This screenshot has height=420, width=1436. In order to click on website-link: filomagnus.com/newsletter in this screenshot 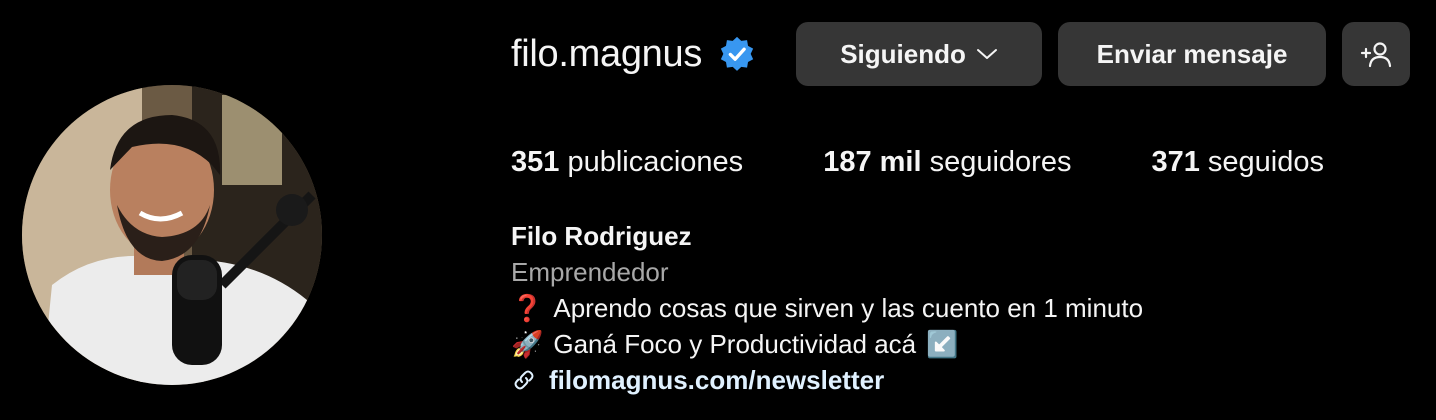, I will do `click(716, 380)`.